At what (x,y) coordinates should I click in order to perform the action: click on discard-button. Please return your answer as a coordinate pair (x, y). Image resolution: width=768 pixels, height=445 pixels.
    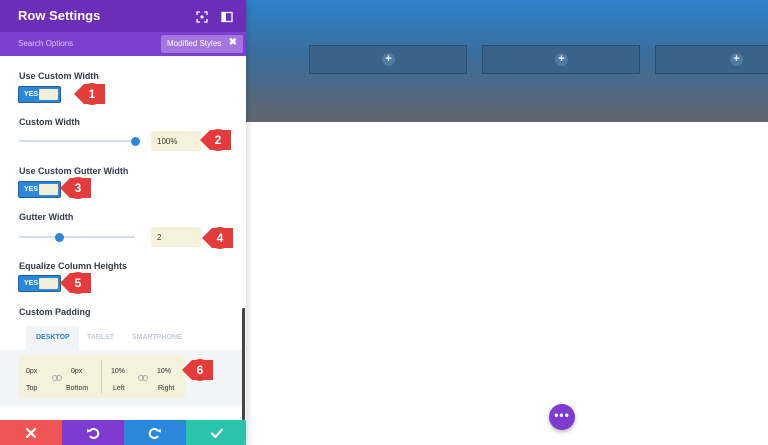
    Looking at the image, I should click on (31, 432).